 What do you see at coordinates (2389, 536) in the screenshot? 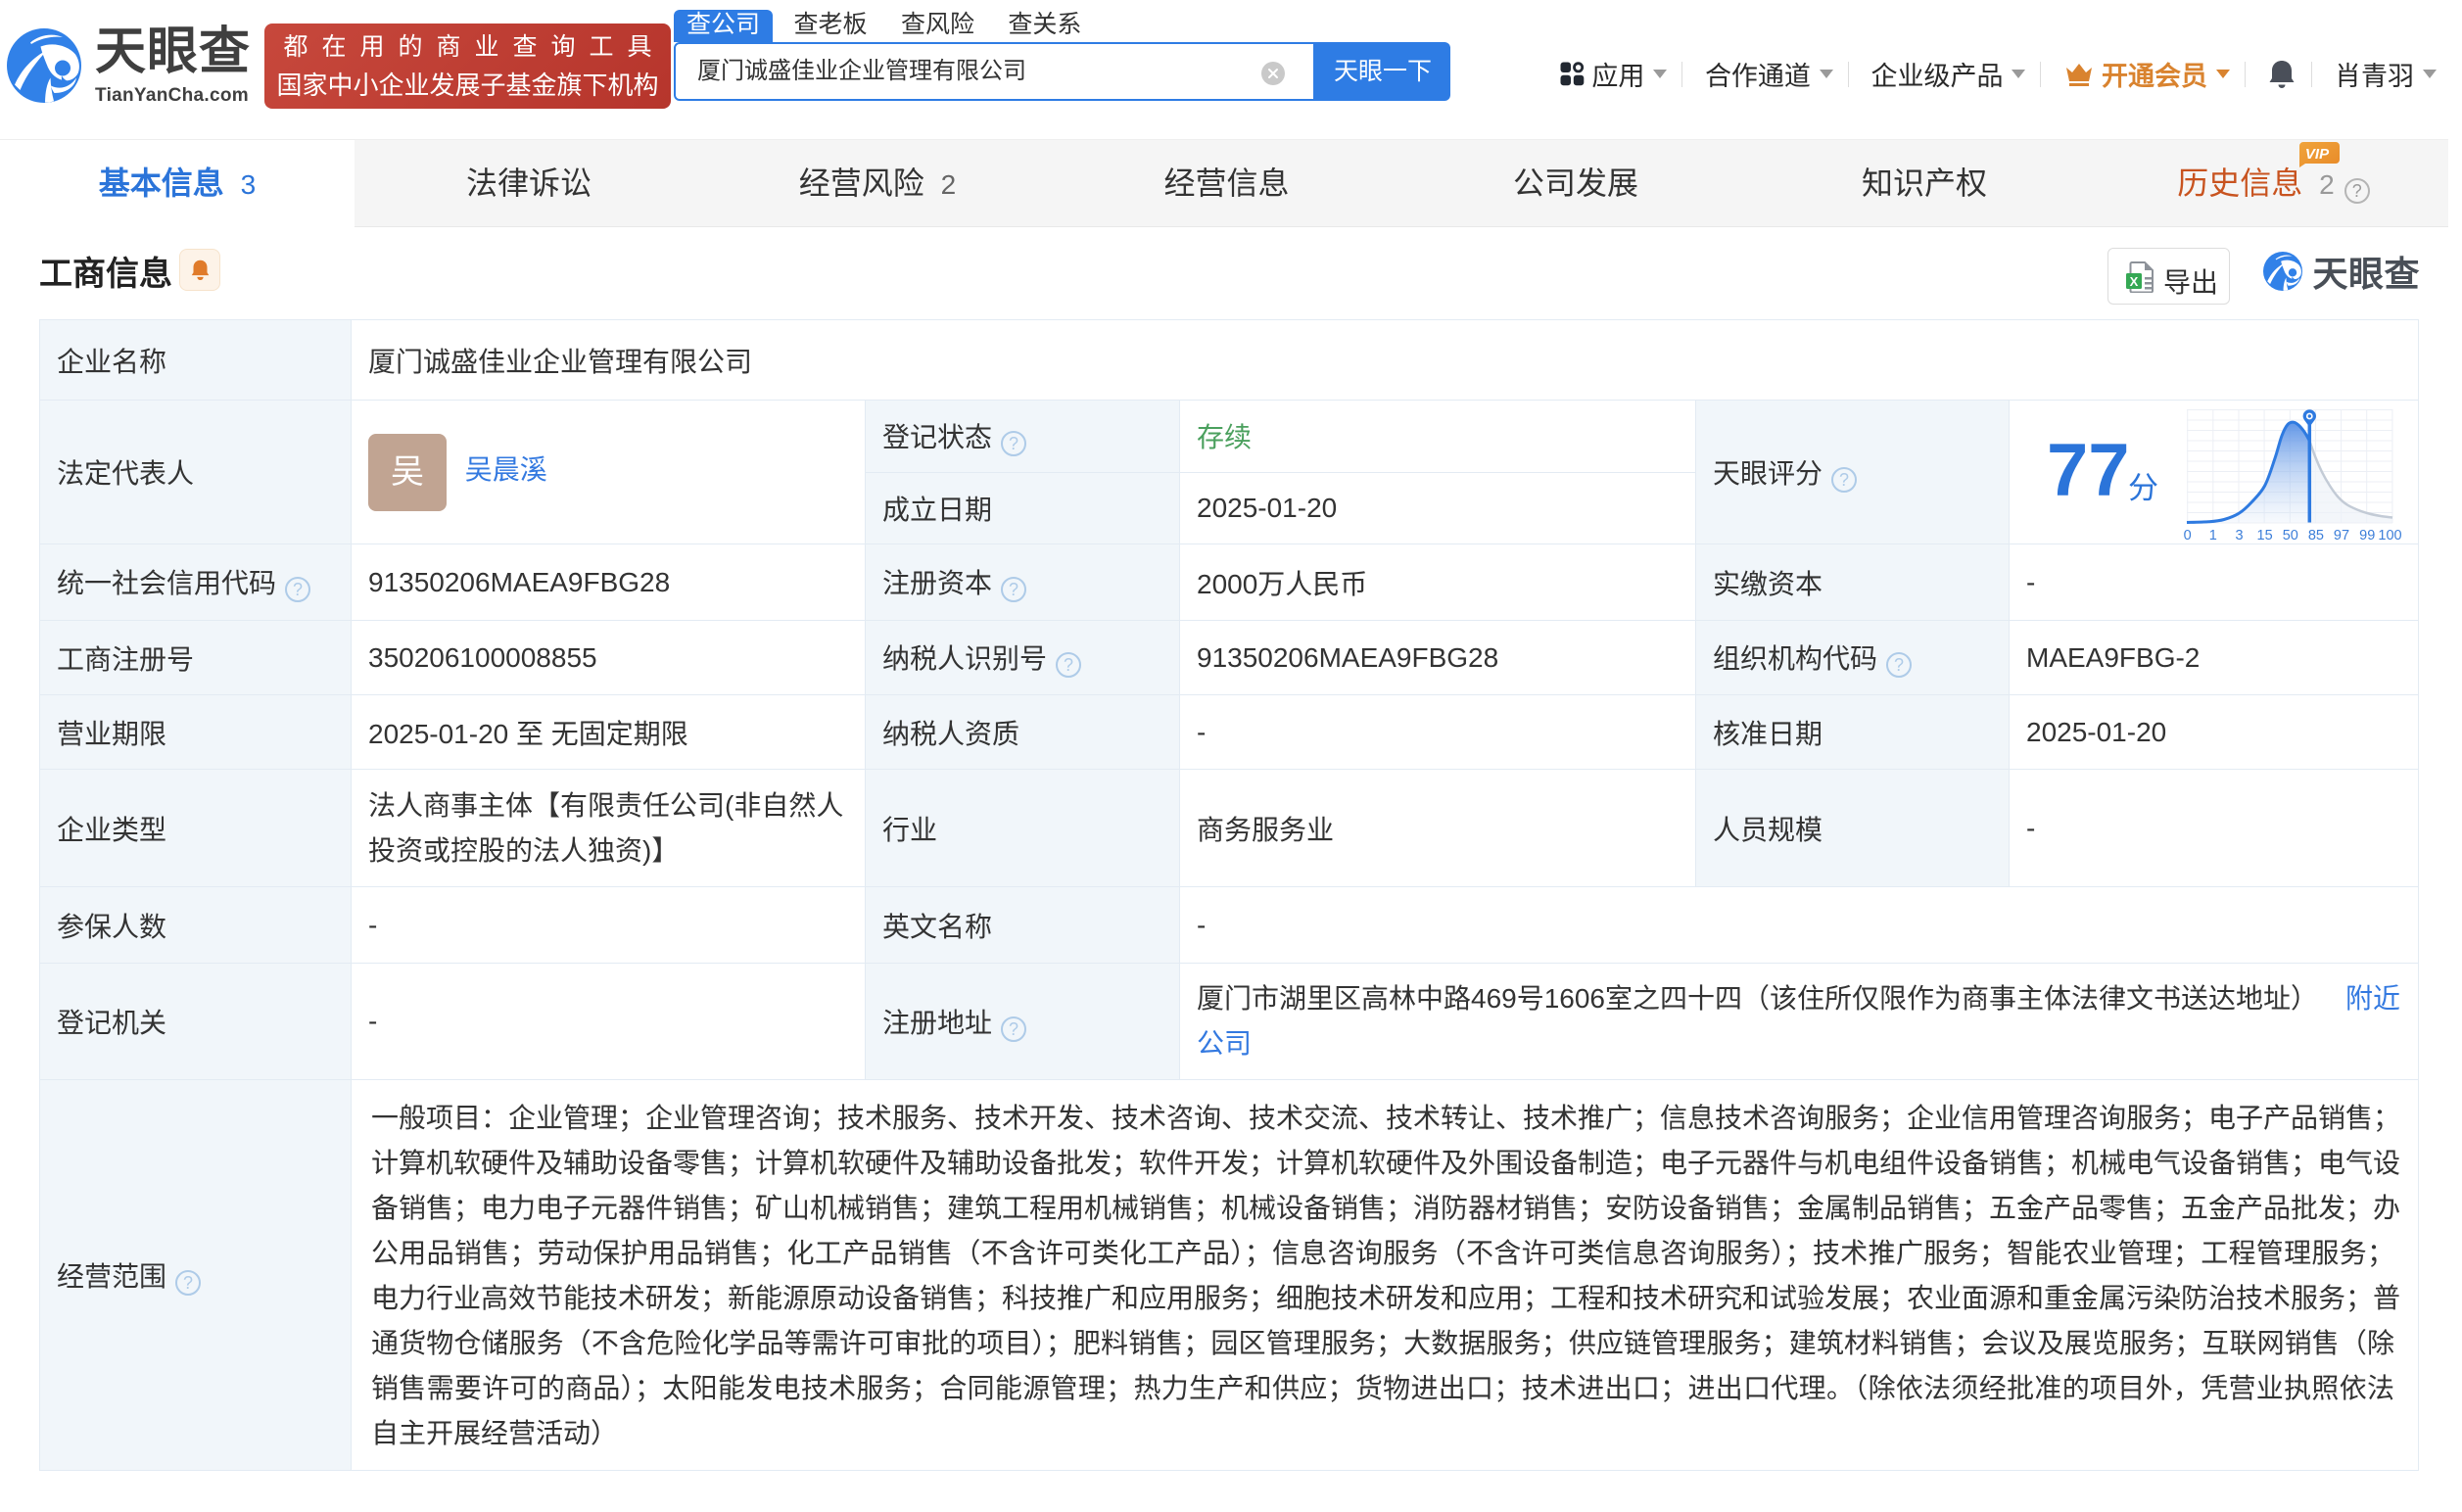
I see `svg-text: 100` at bounding box center [2389, 536].